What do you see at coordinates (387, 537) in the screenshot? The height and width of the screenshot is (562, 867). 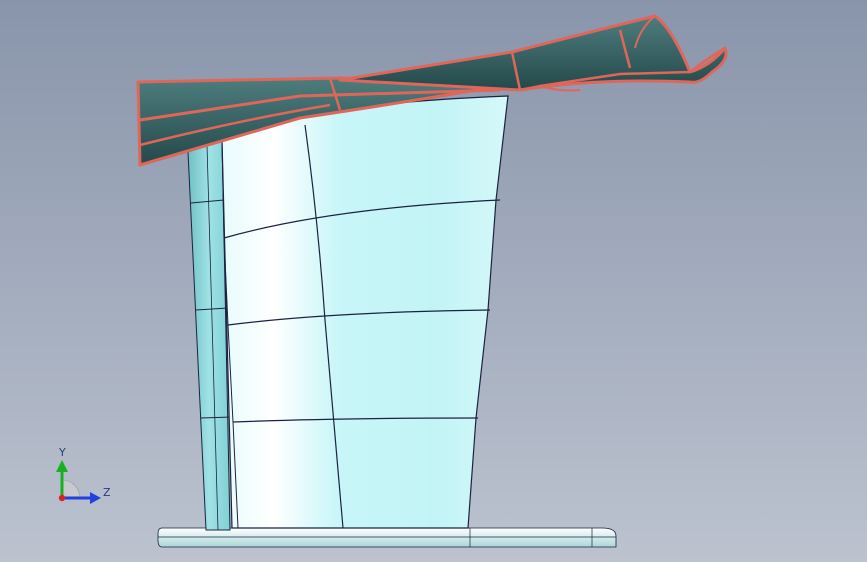 I see `base-plate` at bounding box center [387, 537].